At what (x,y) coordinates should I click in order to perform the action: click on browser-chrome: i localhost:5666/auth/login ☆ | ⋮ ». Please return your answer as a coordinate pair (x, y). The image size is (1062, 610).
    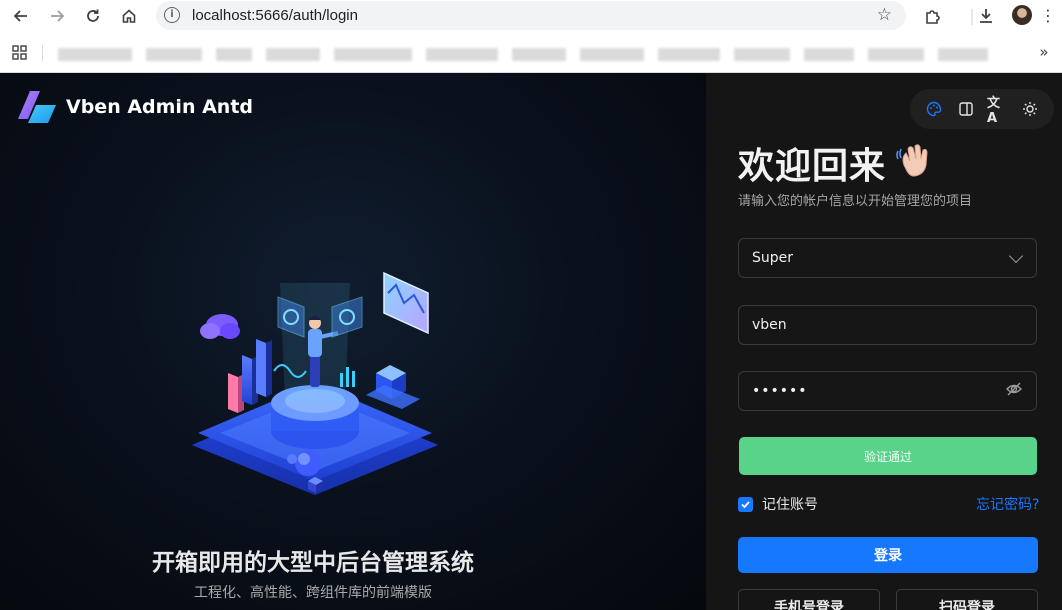
    Looking at the image, I should click on (531, 36).